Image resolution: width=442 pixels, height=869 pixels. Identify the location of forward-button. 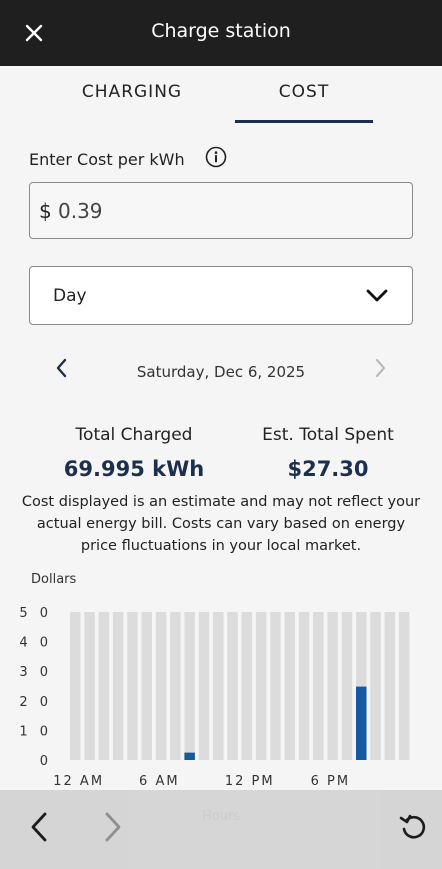
(112, 827).